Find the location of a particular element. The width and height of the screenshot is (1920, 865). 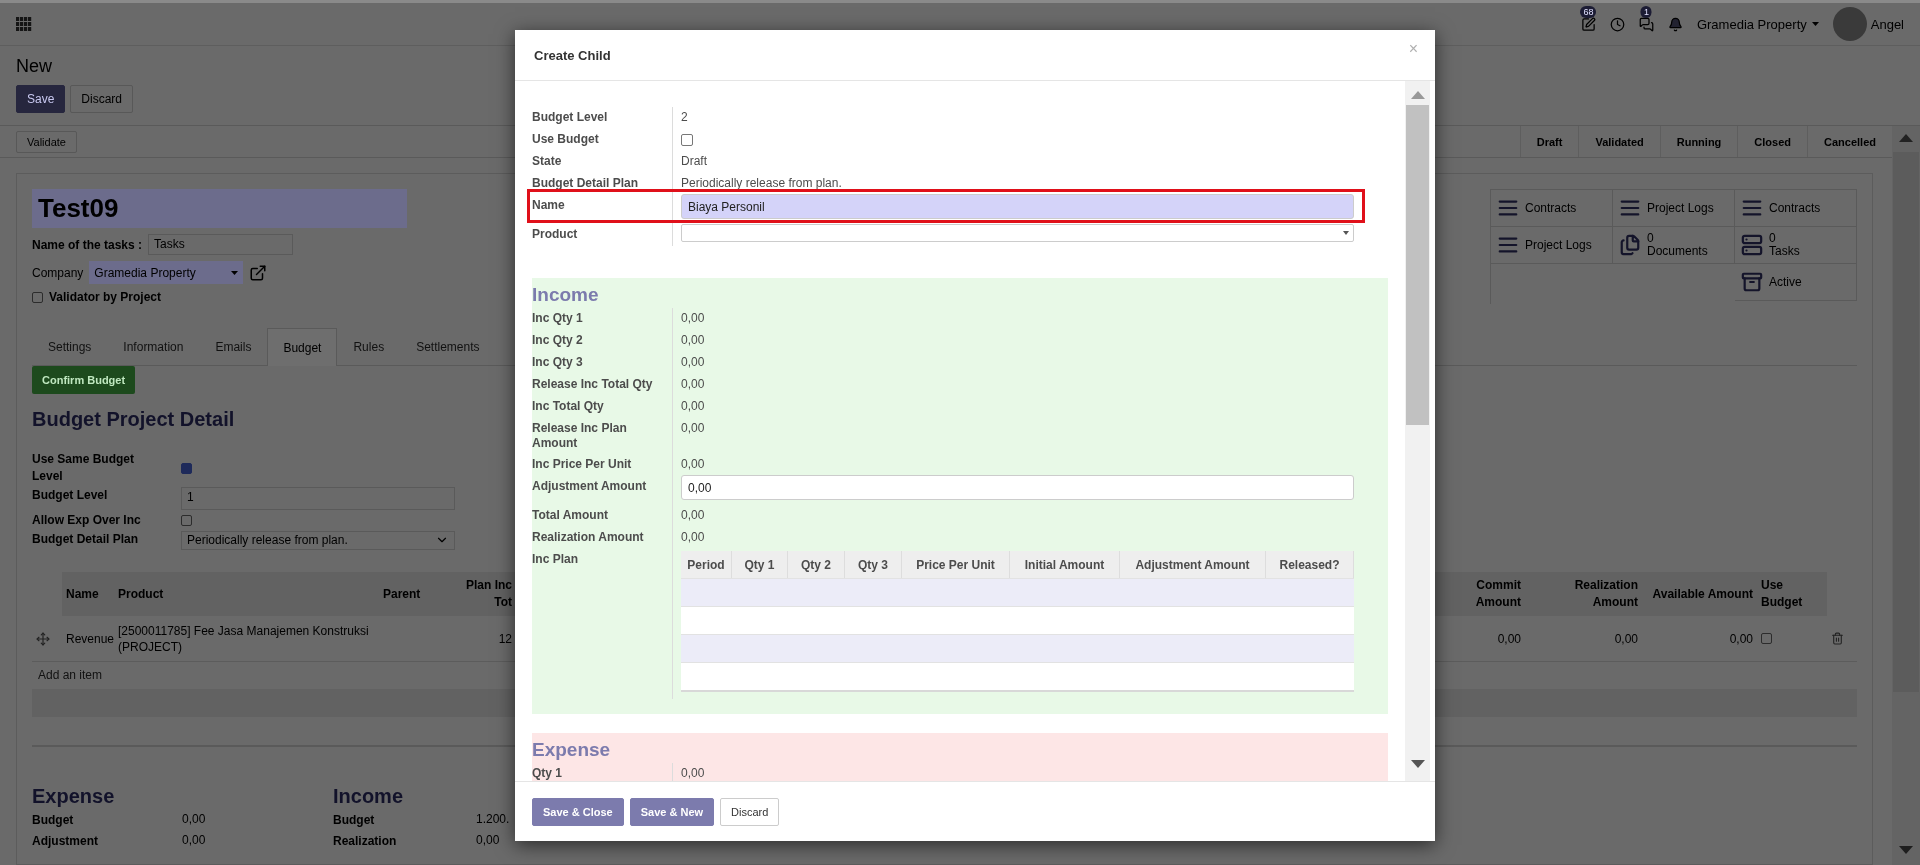

avatar is located at coordinates (1849, 24).